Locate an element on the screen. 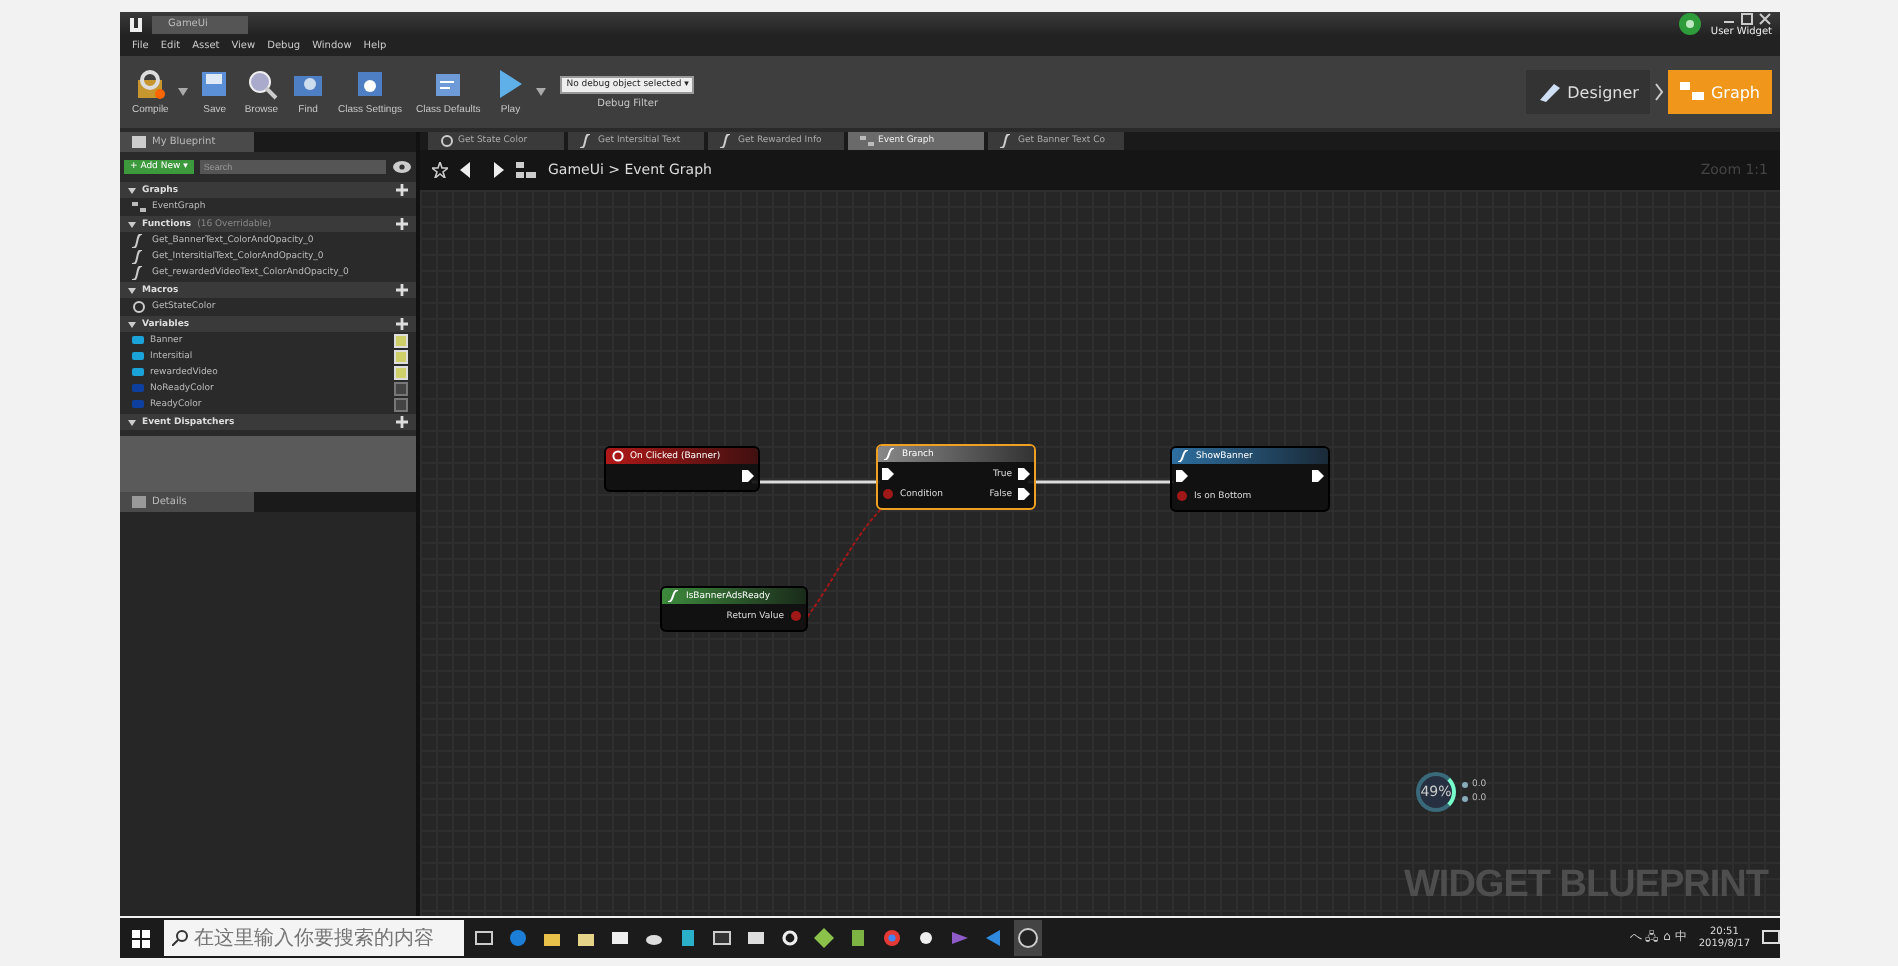 Image resolution: width=1898 pixels, height=966 pixels. star-icon is located at coordinates (440, 170).